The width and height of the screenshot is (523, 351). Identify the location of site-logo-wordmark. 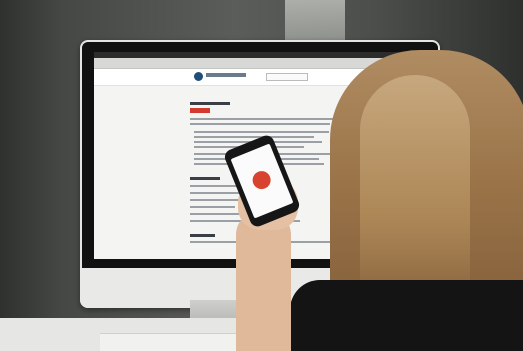
(226, 75).